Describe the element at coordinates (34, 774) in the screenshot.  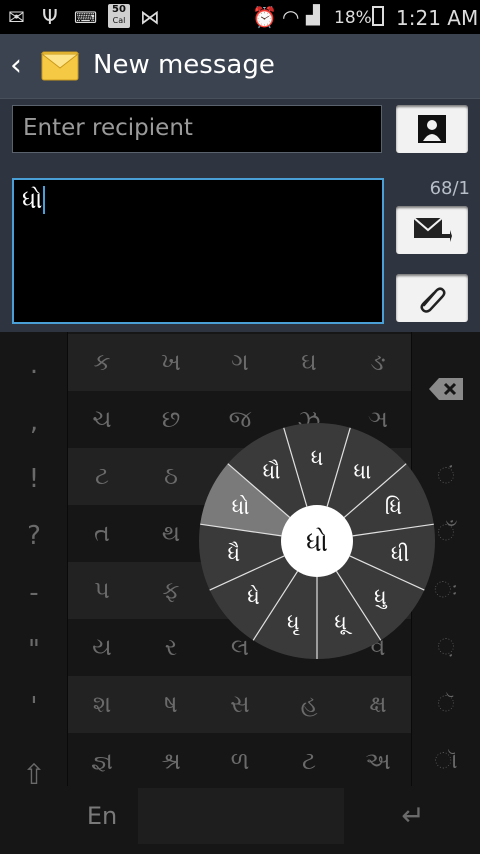
I see `shift-icon: ⇧` at that location.